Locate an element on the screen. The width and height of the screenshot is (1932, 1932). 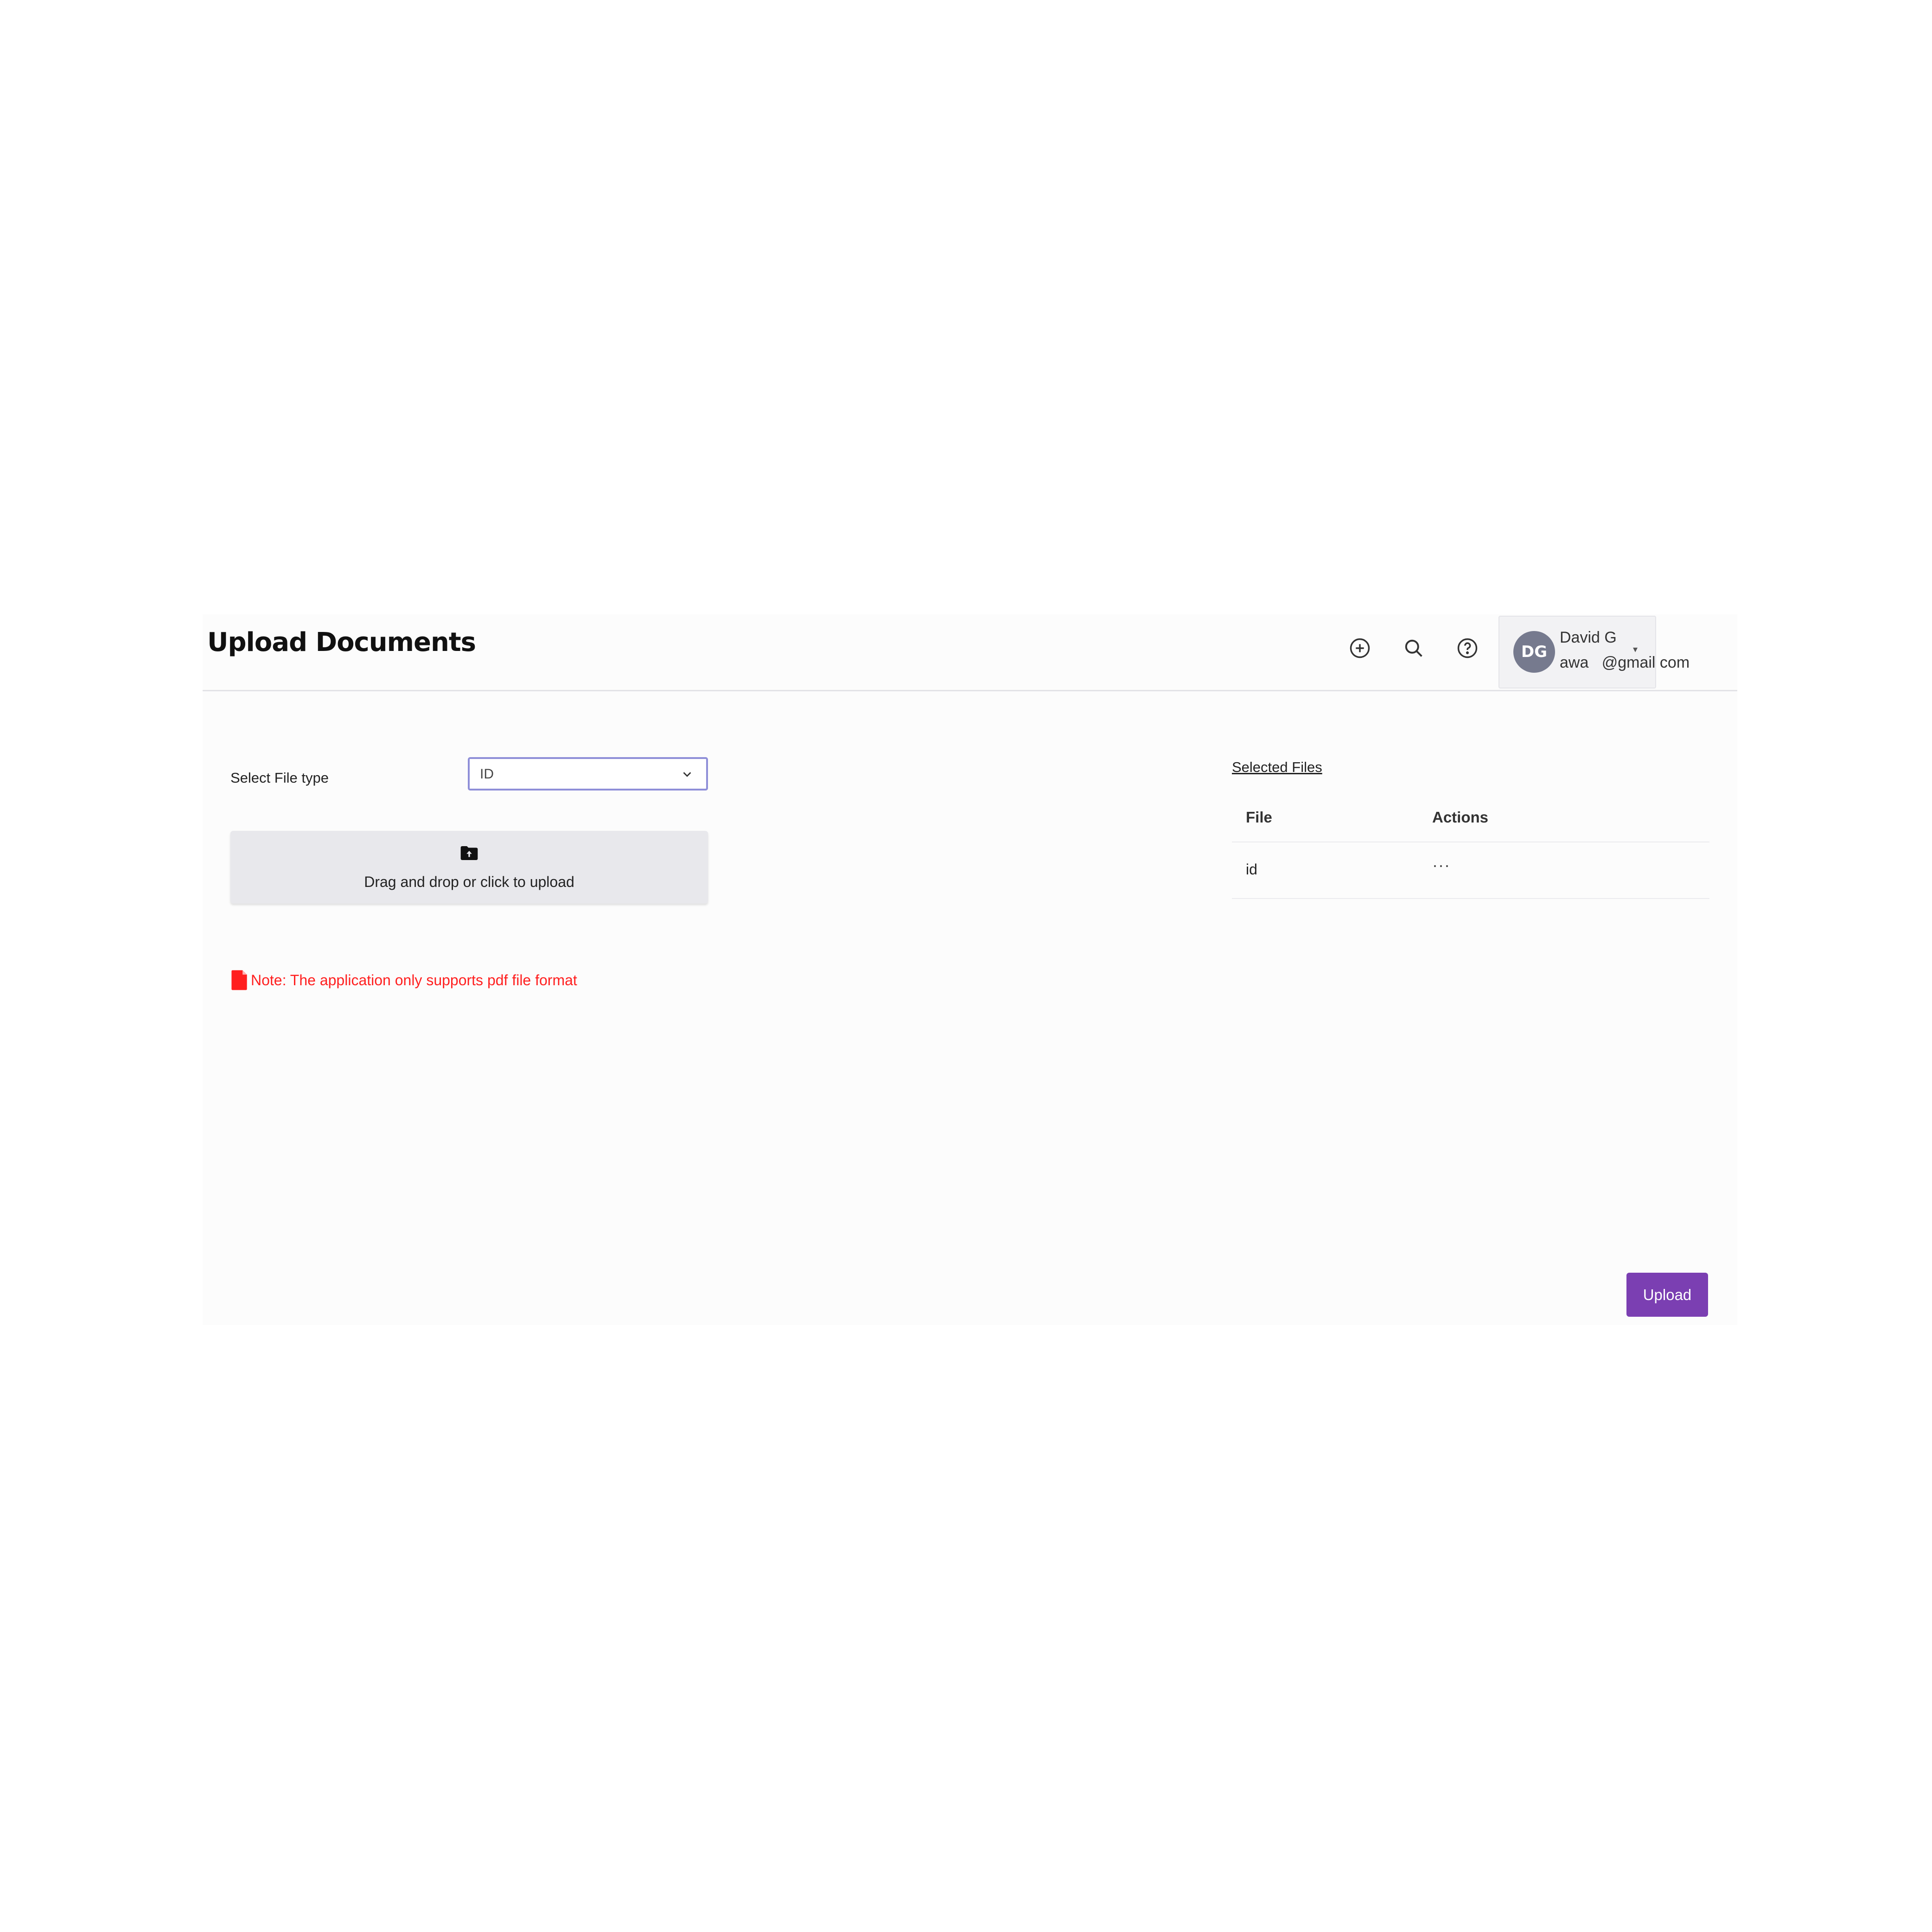
dropzone-text: Drag and drop or click to upload is located at coordinates (469, 882).